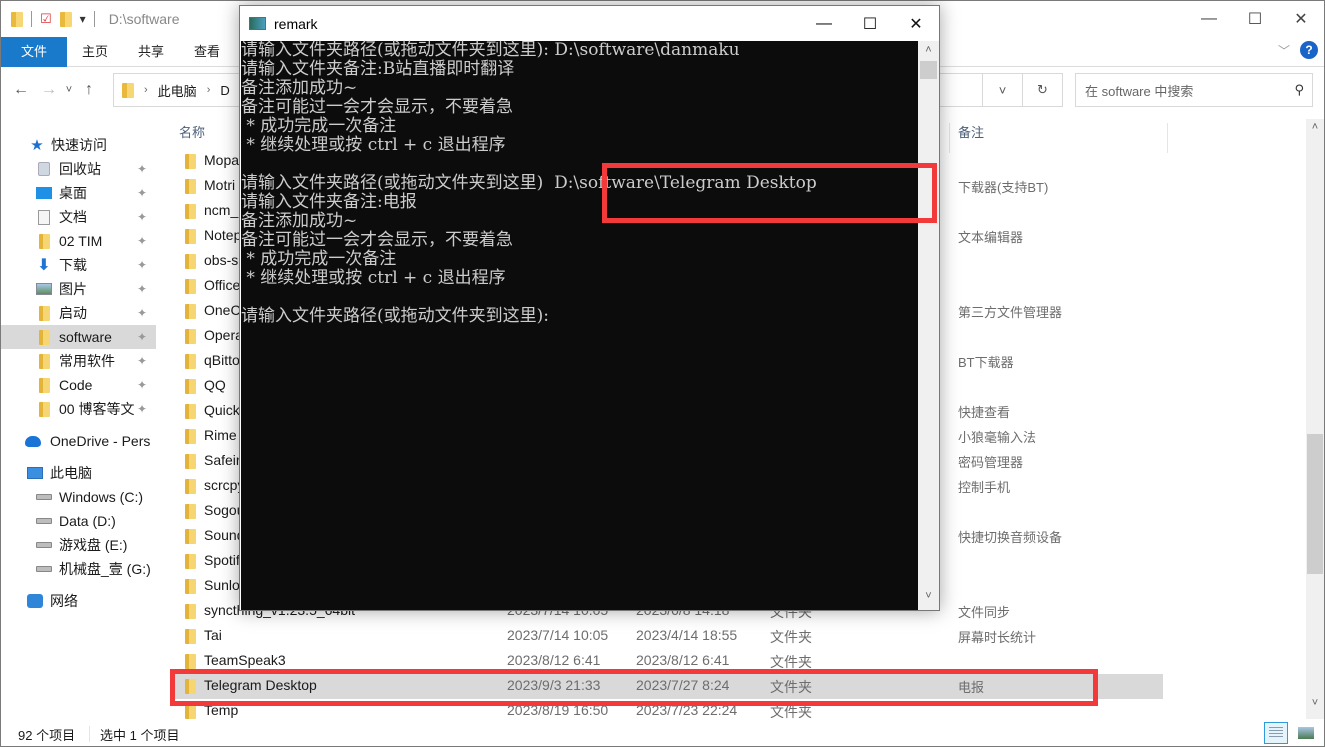 This screenshot has height=747, width=1325. Describe the element at coordinates (245, 660) in the screenshot. I see `file-name: TeamSpeak3` at that location.